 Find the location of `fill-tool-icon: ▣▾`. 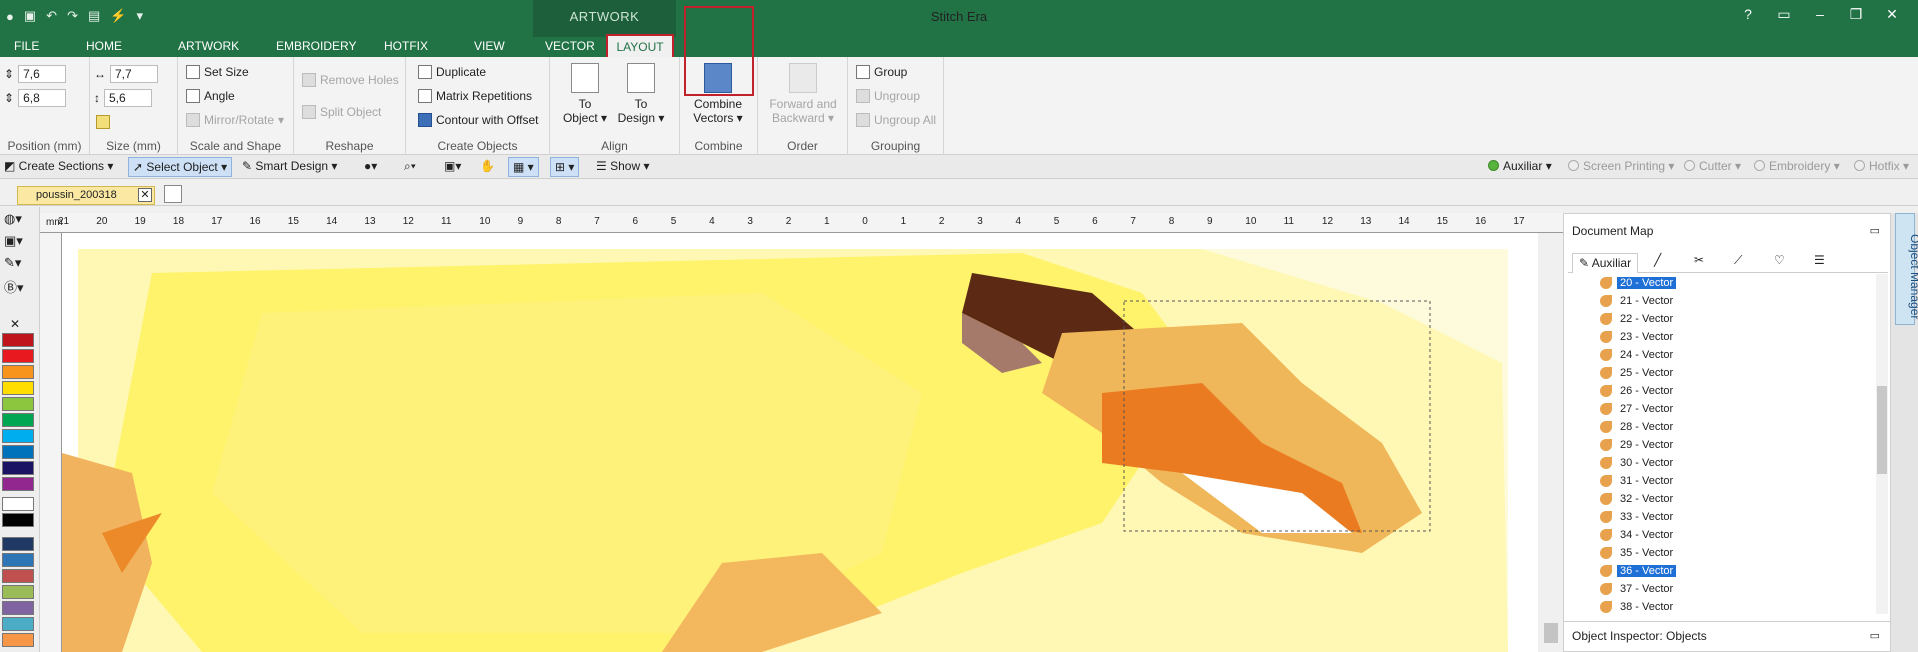

fill-tool-icon: ▣▾ is located at coordinates (13, 241).